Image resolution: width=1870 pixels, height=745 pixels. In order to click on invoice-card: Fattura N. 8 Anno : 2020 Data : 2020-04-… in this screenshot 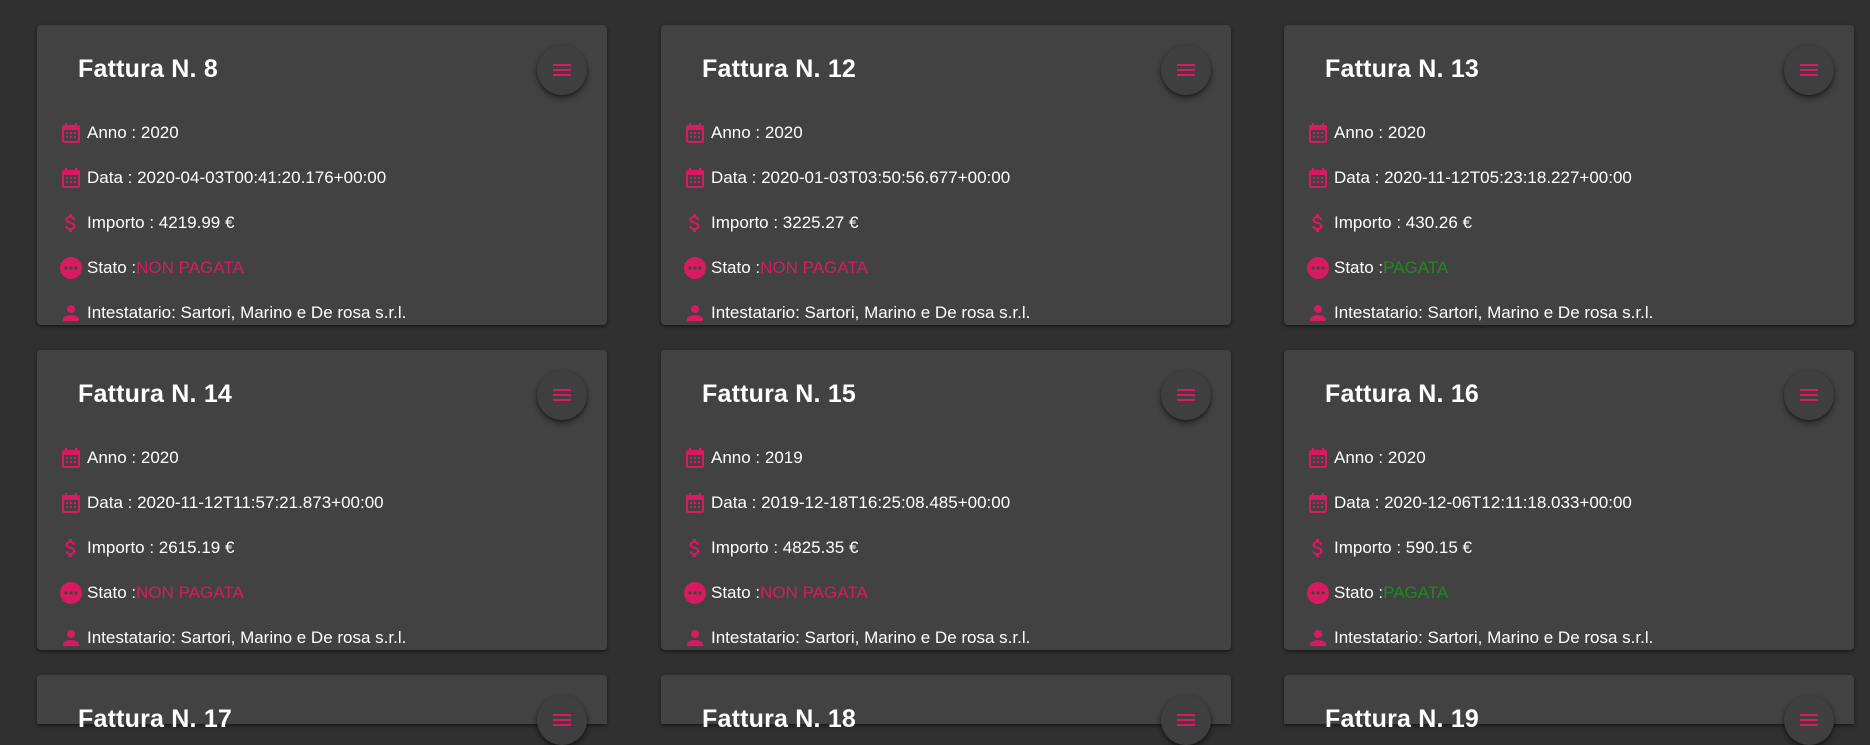, I will do `click(322, 175)`.